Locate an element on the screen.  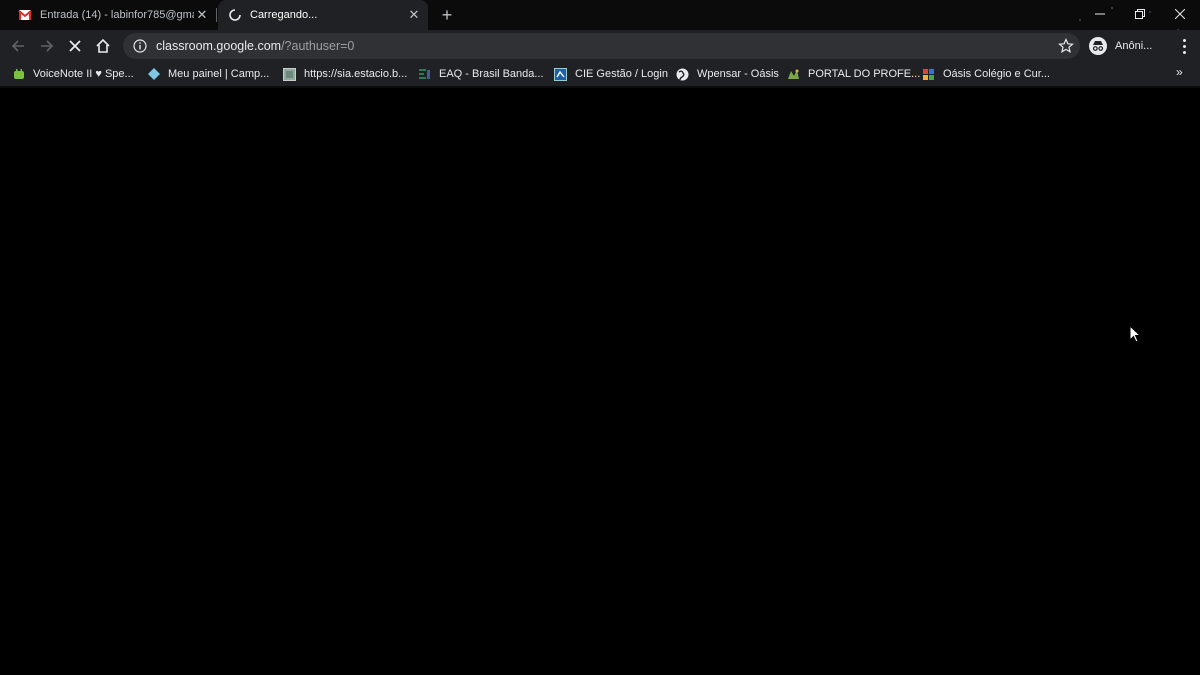
bookmark-cie-gestao: CIE Gestão / Login is located at coordinates (611, 74).